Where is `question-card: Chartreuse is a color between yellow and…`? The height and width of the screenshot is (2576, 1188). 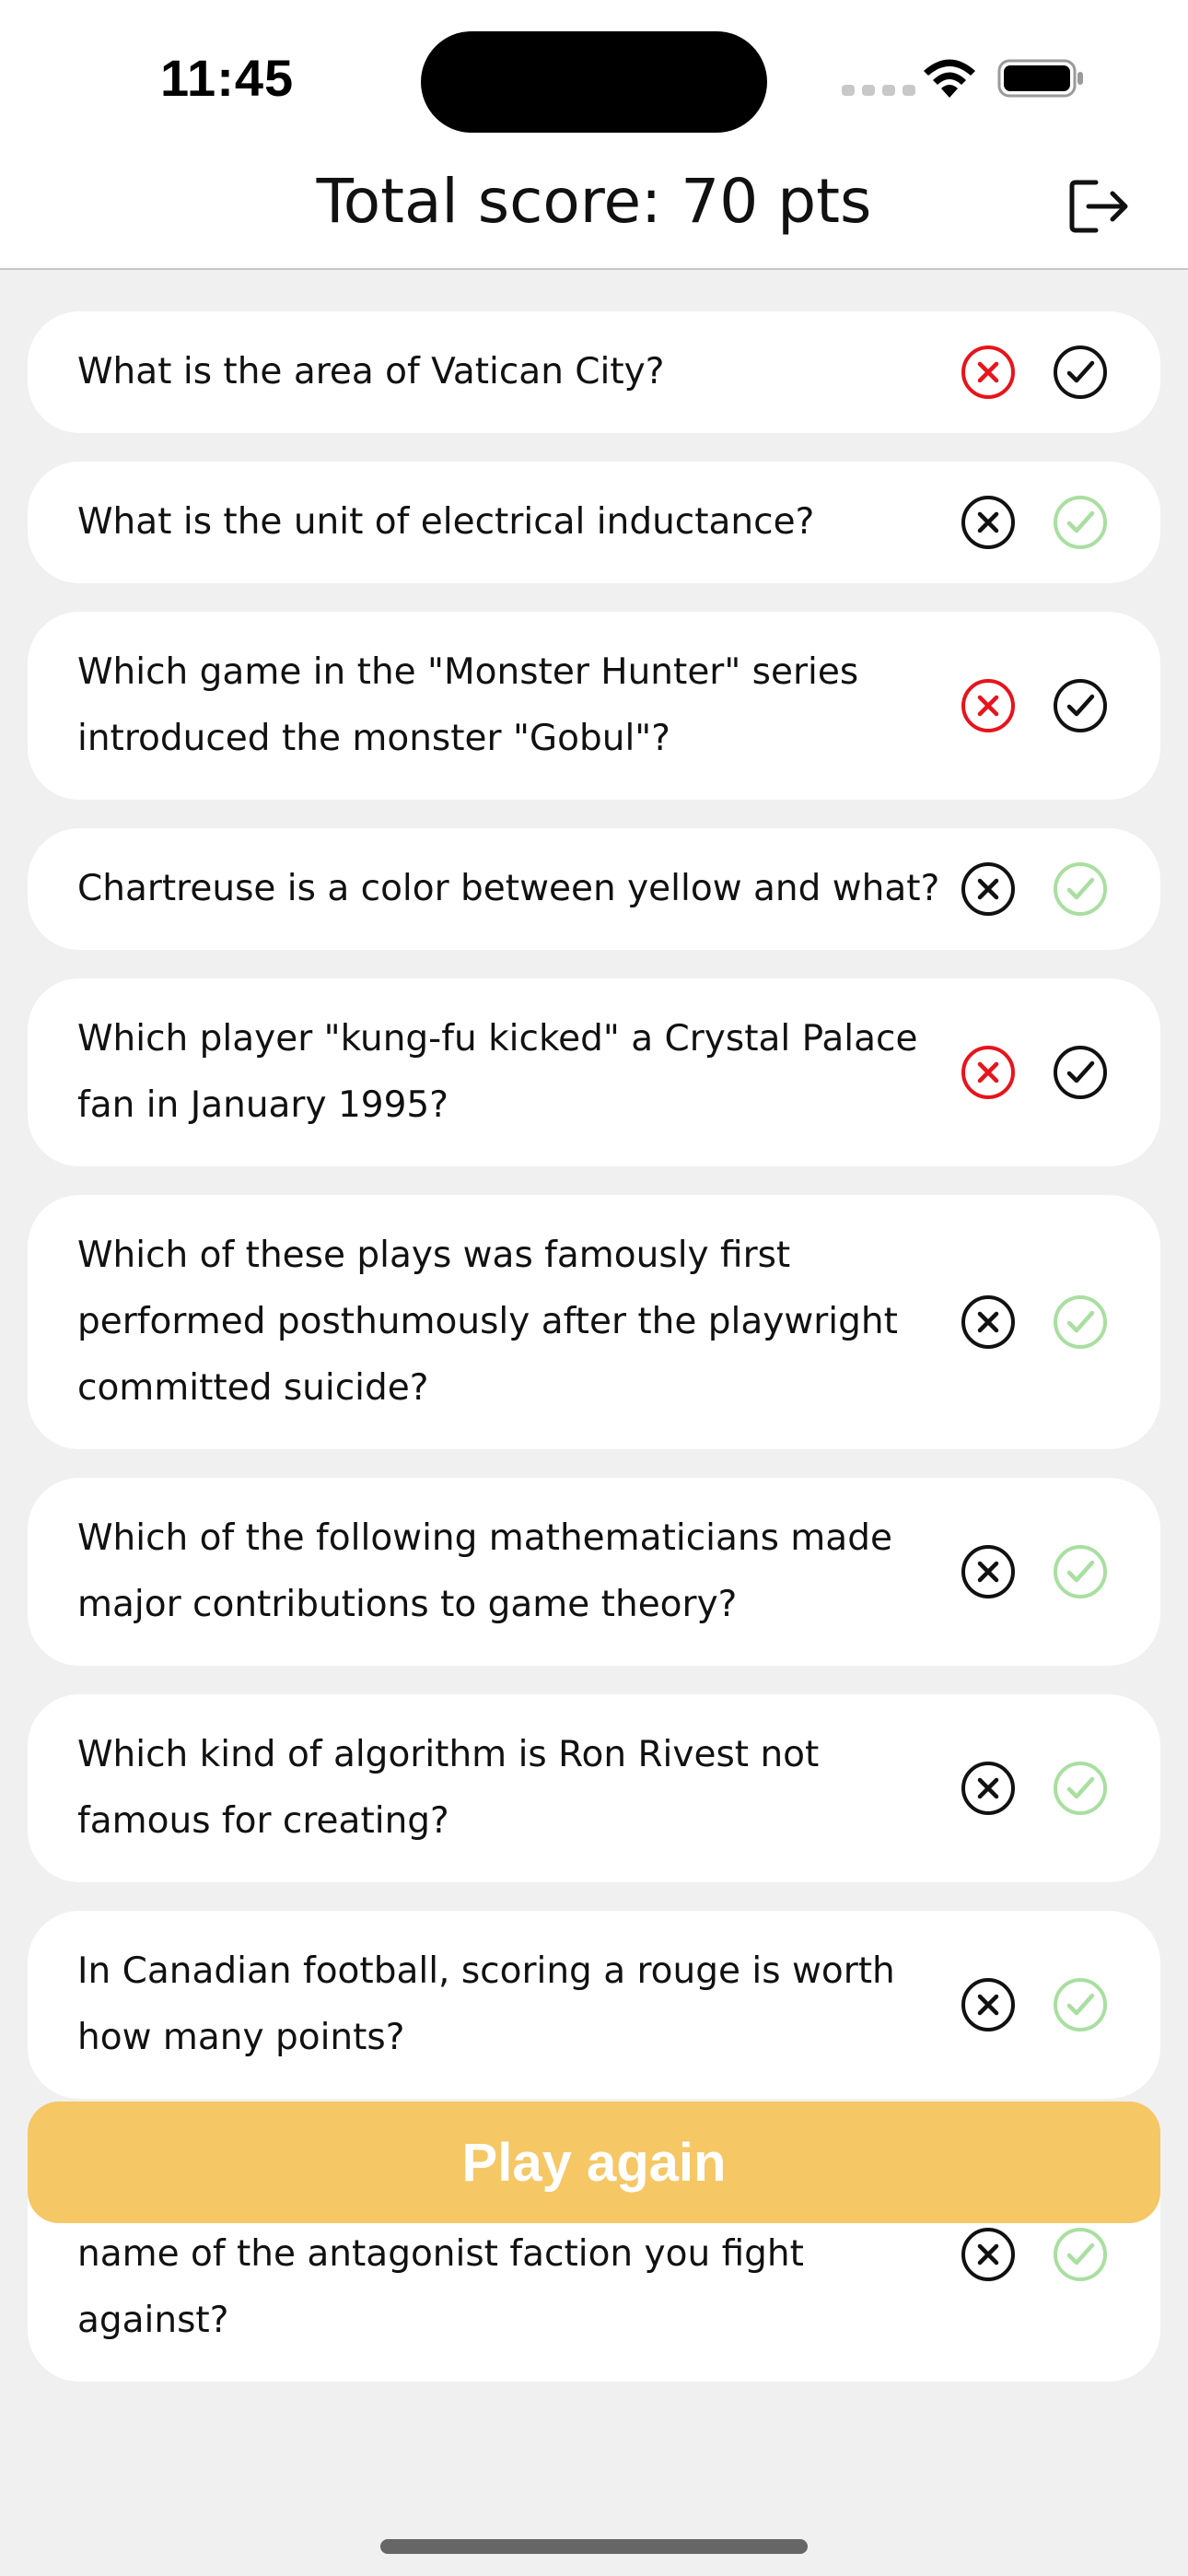 question-card: Chartreuse is a color between yellow and… is located at coordinates (594, 889).